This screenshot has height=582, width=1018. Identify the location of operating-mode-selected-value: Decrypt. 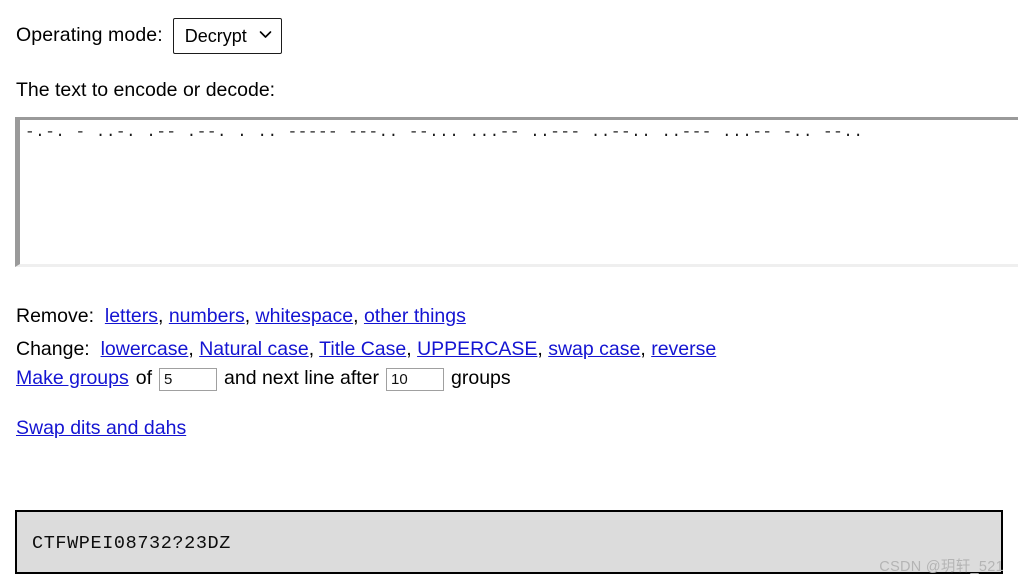
(215, 35).